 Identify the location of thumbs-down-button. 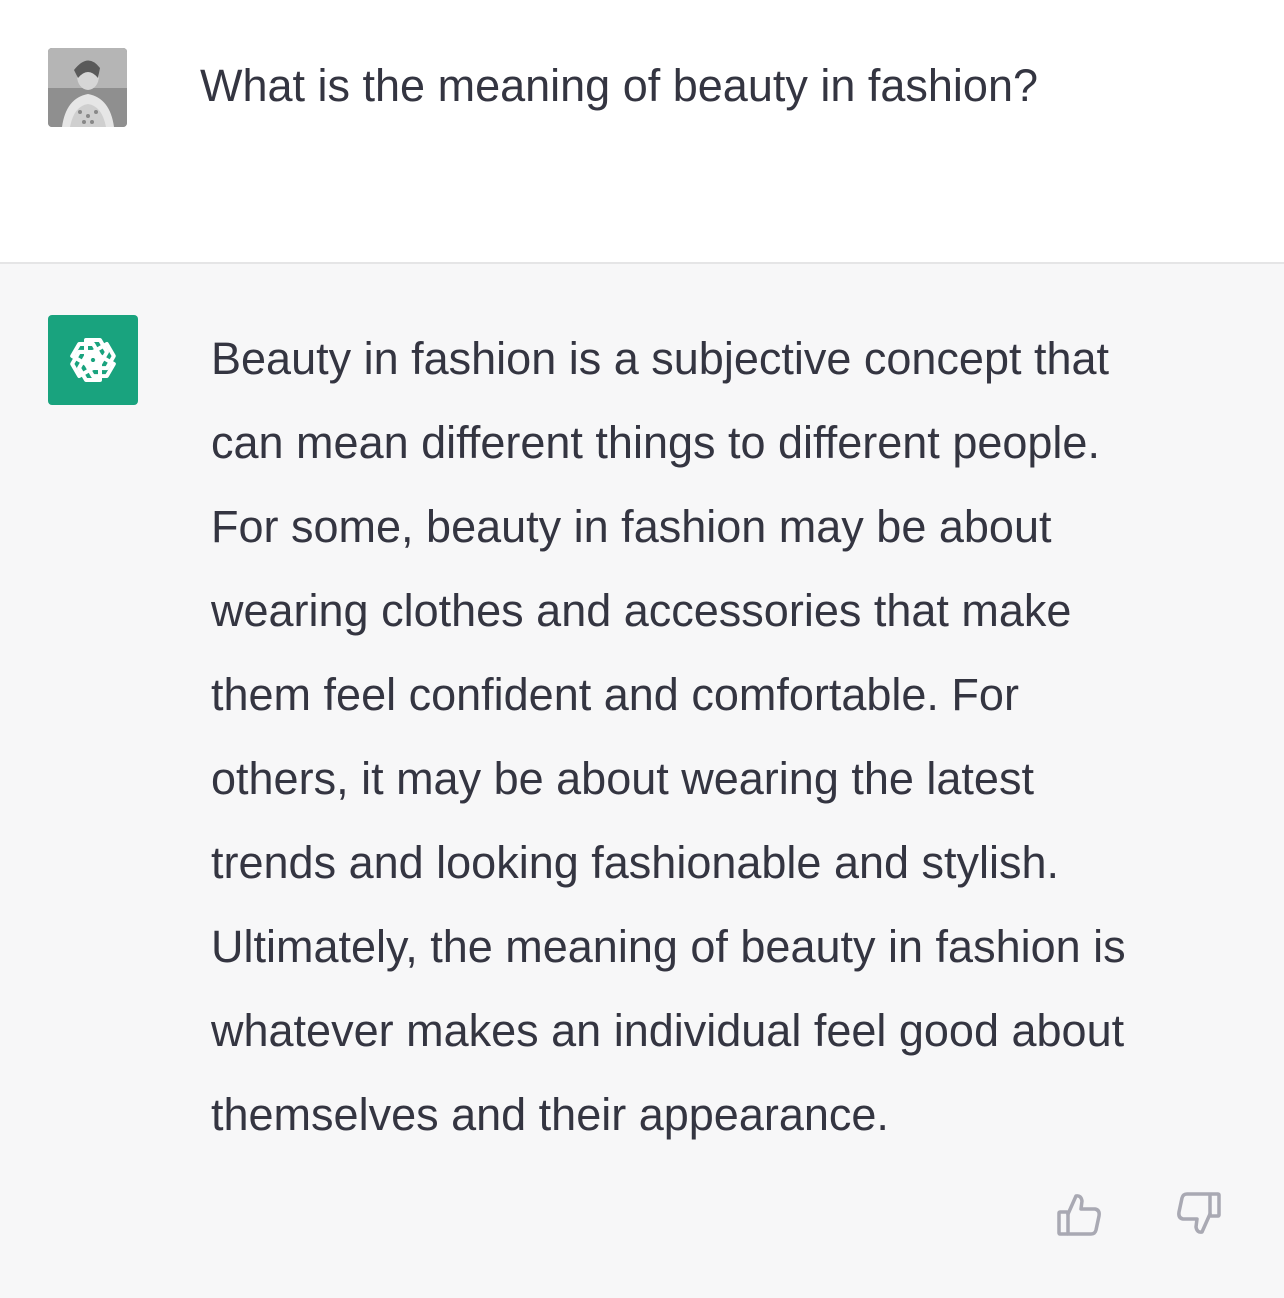
(1199, 1214).